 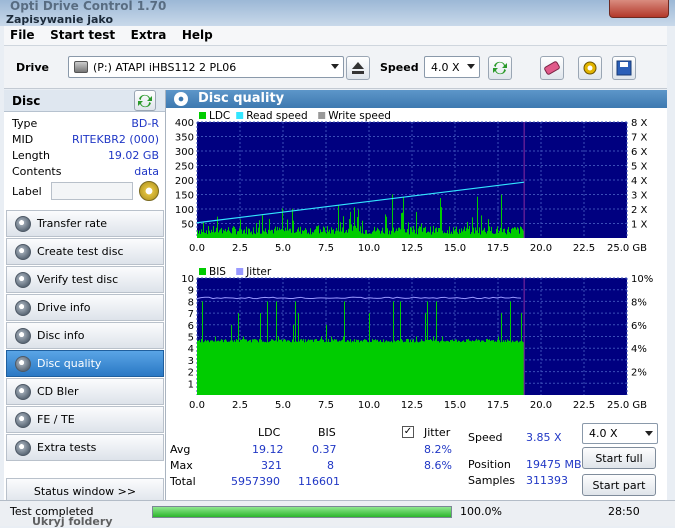 I want to click on avg-ldc: 19.12, so click(x=268, y=449).